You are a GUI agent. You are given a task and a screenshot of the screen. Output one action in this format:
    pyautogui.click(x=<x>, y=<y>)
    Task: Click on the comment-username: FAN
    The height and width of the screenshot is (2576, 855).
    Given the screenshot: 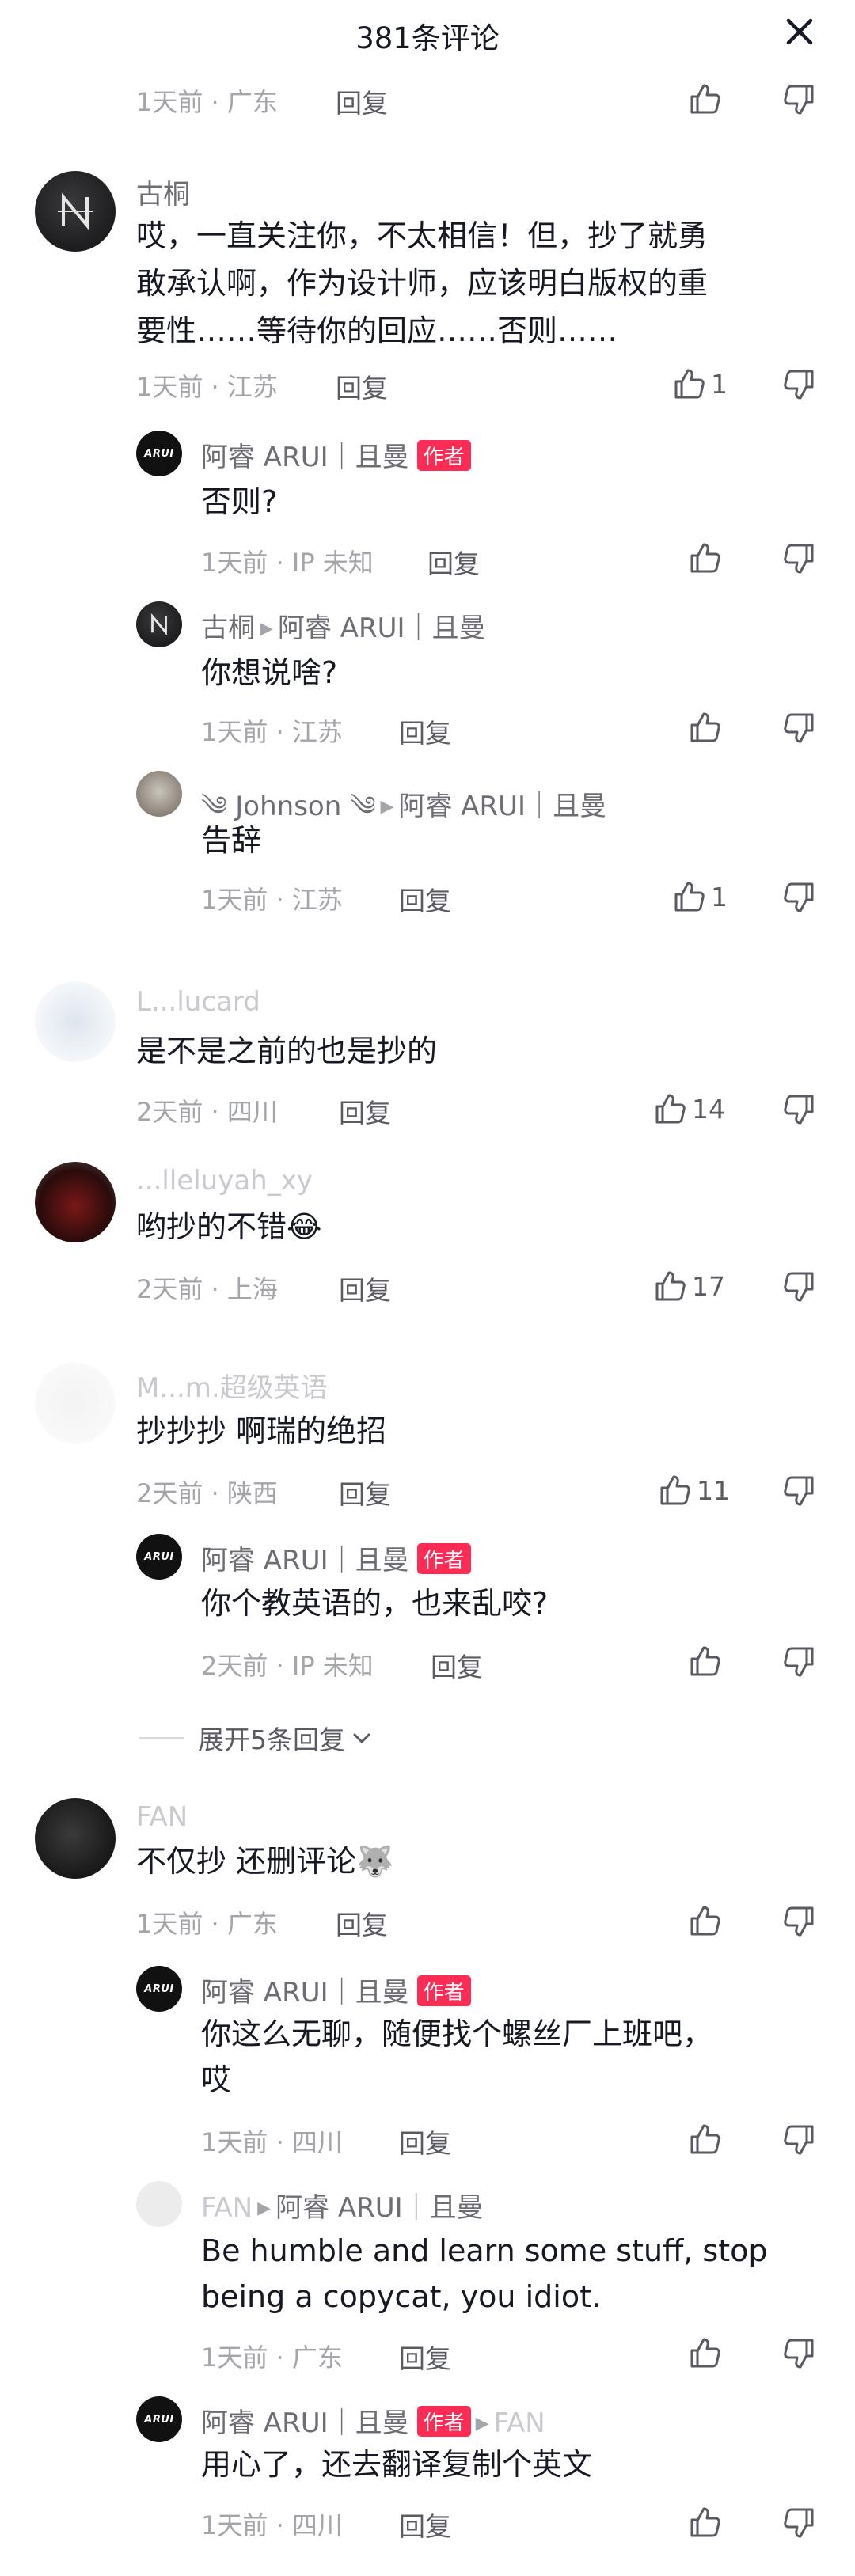 What is the action you would take?
    pyautogui.click(x=162, y=1817)
    